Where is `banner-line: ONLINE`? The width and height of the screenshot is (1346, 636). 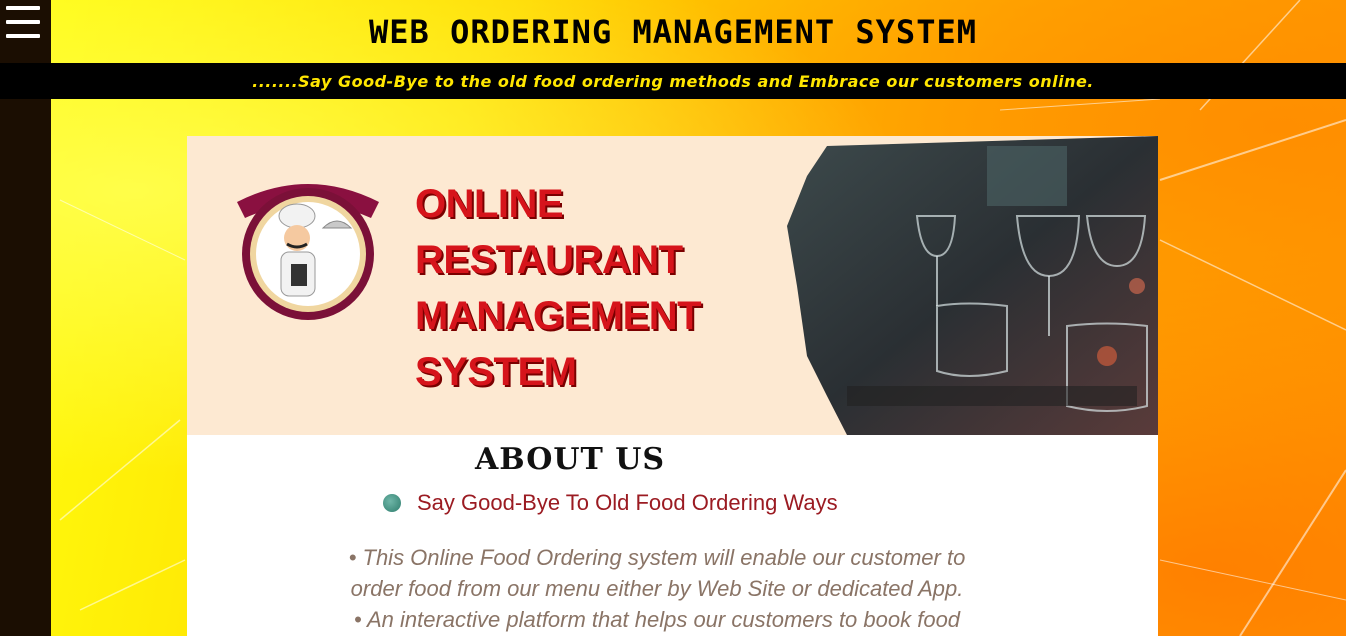 banner-line: ONLINE is located at coordinates (489, 204).